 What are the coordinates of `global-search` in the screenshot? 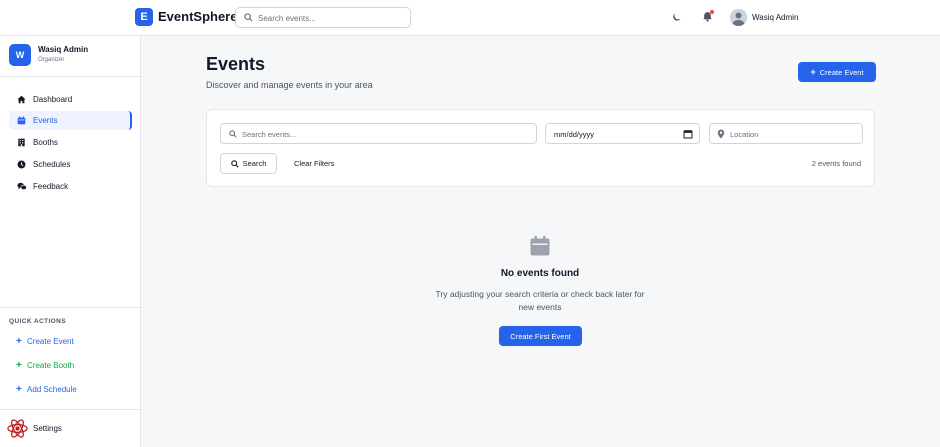 It's located at (323, 17).